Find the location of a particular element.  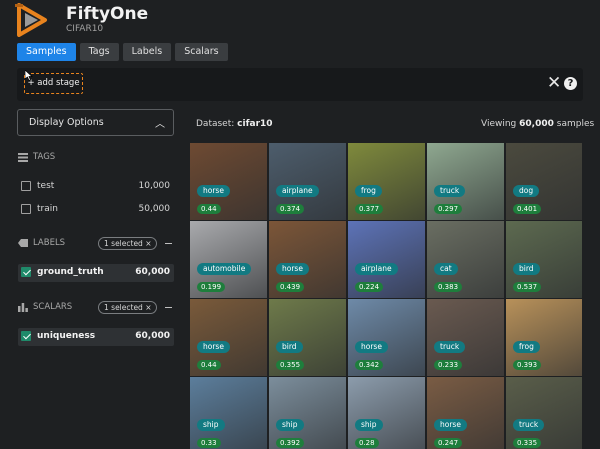

scalar-row-uniqueness: uniqueness 60,000 is located at coordinates (96, 337).